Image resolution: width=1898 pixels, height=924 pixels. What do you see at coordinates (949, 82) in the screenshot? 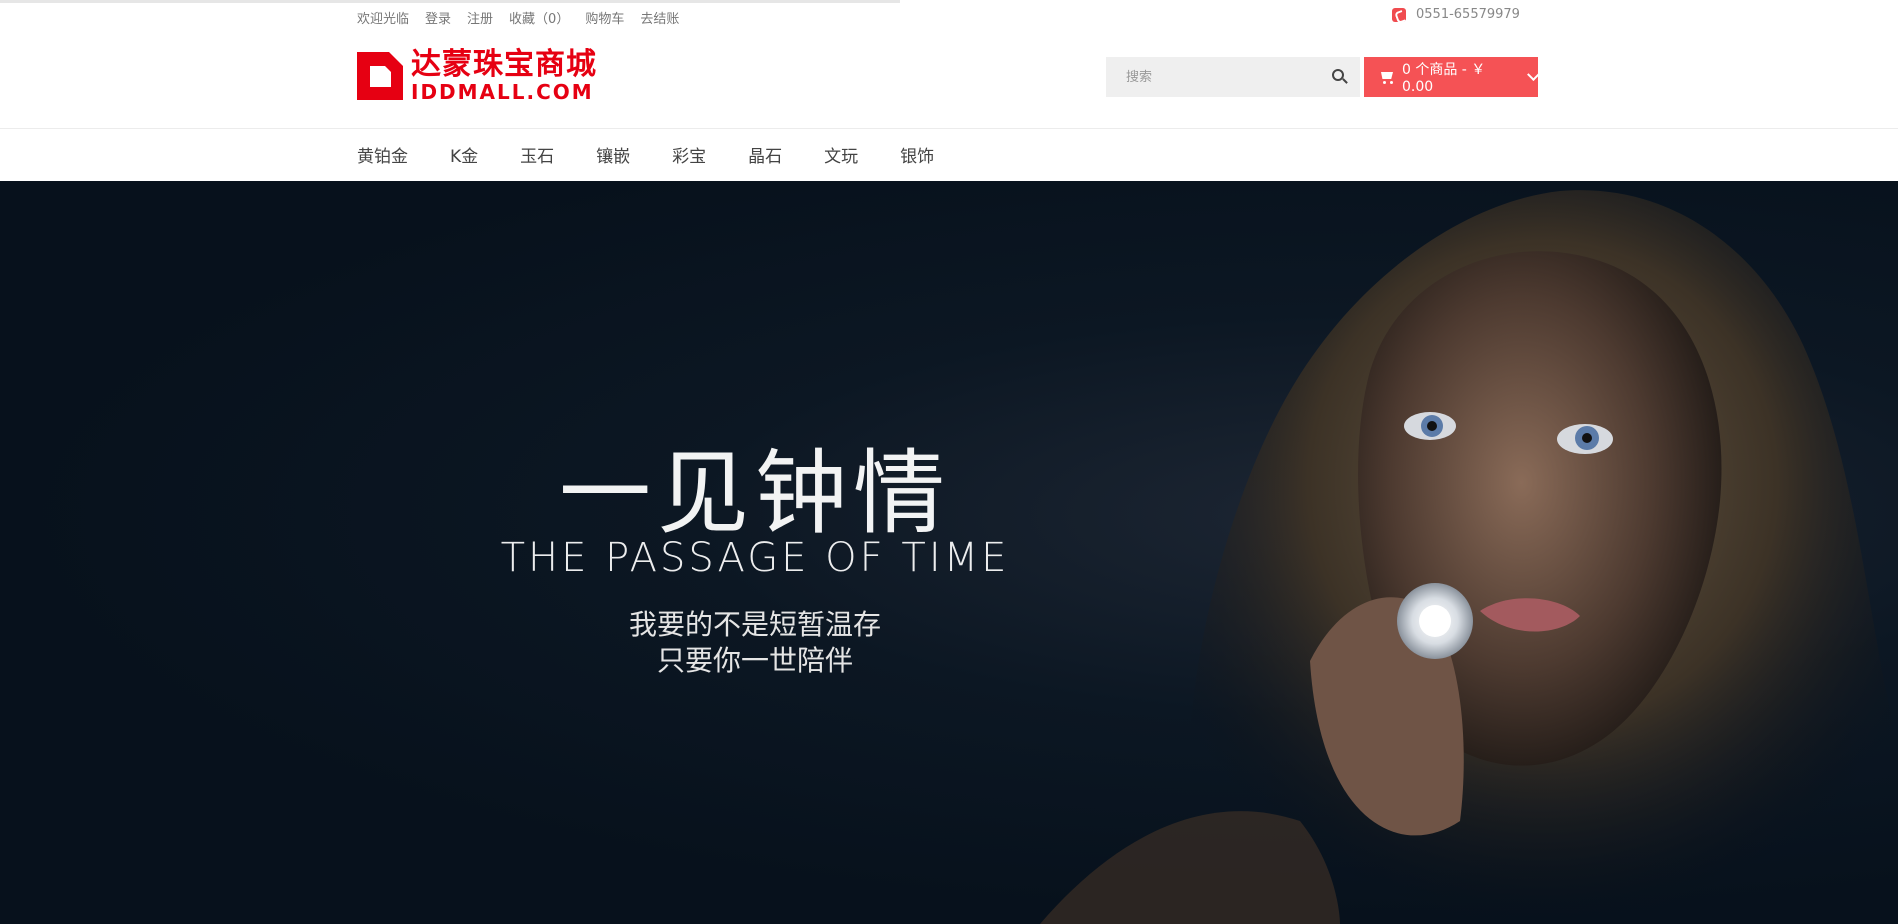
I see `site-header: 达蒙珠宝商城 IDDMALL.COM 0 个商品 - ￥ 0.00` at bounding box center [949, 82].